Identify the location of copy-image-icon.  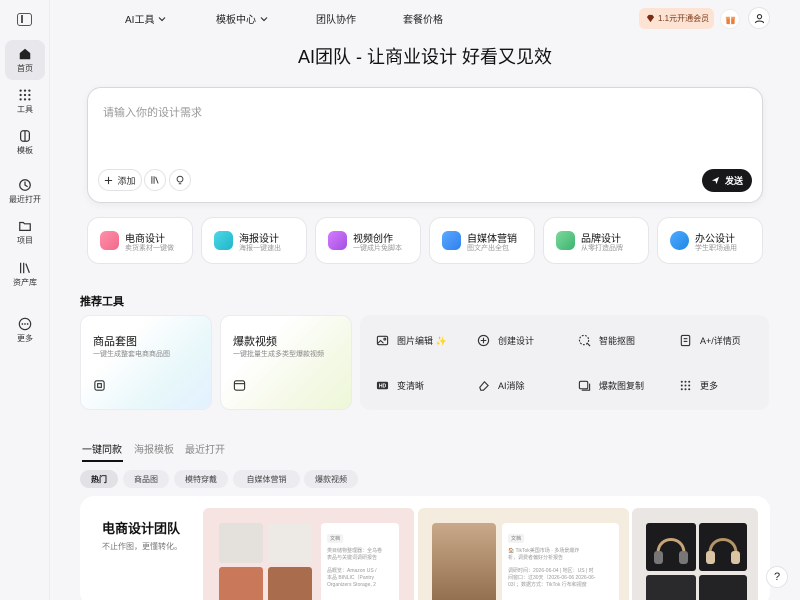
(584, 385).